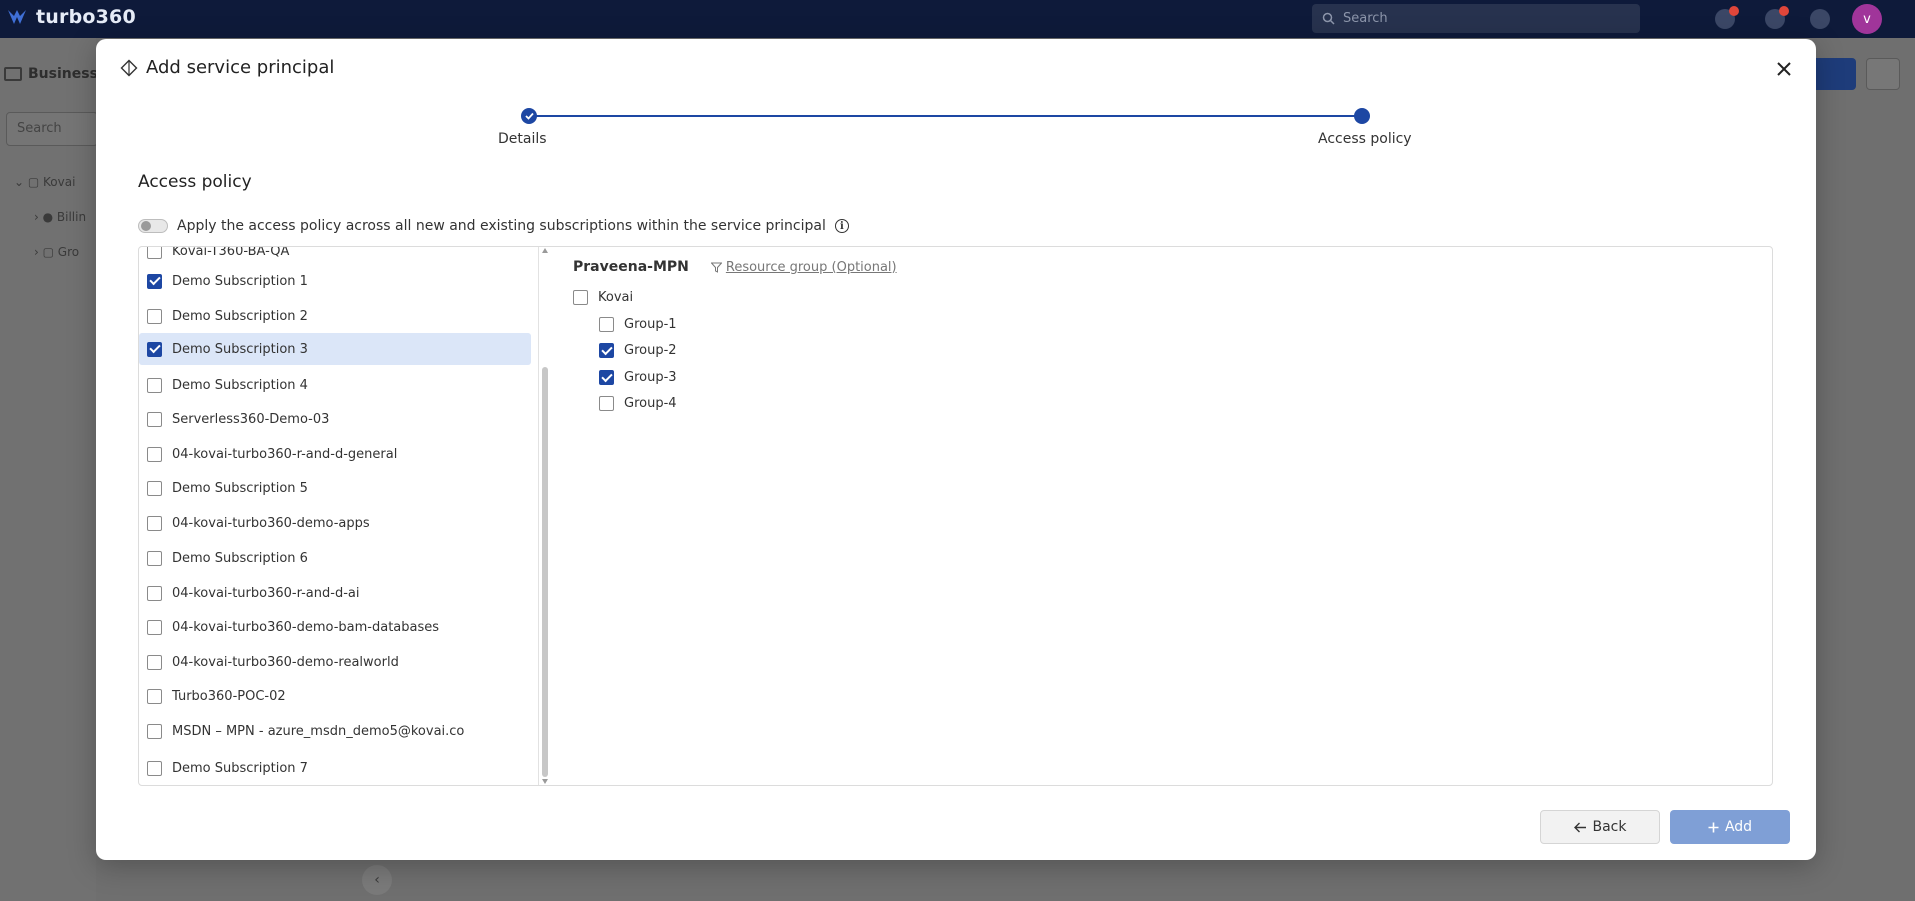  I want to click on subscription-label: Demo Subscription 4, so click(240, 385).